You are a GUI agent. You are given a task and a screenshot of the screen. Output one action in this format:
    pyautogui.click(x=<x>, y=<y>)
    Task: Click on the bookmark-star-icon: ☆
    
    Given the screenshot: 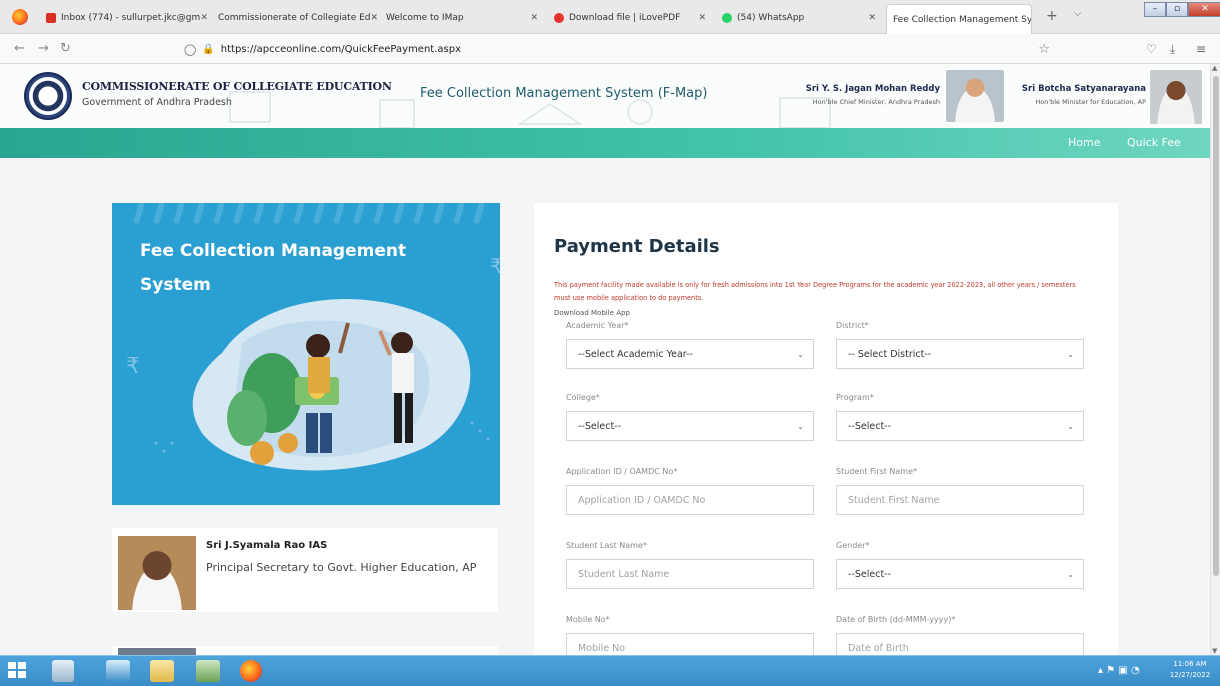 What is the action you would take?
    pyautogui.click(x=1044, y=49)
    